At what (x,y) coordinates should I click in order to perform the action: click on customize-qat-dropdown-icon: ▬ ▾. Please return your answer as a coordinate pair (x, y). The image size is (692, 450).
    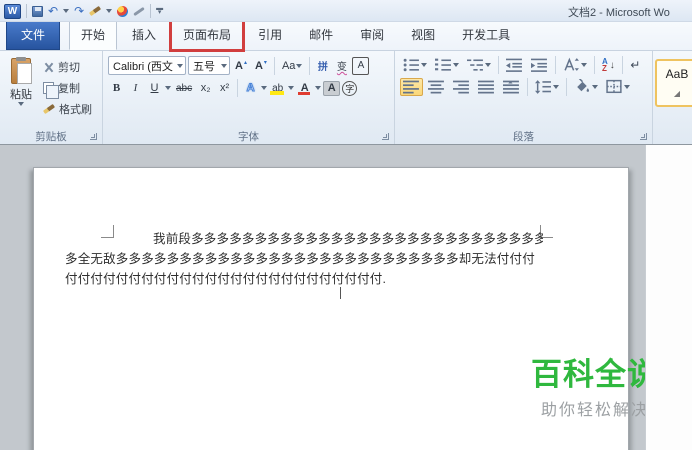
    Looking at the image, I should click on (159, 10).